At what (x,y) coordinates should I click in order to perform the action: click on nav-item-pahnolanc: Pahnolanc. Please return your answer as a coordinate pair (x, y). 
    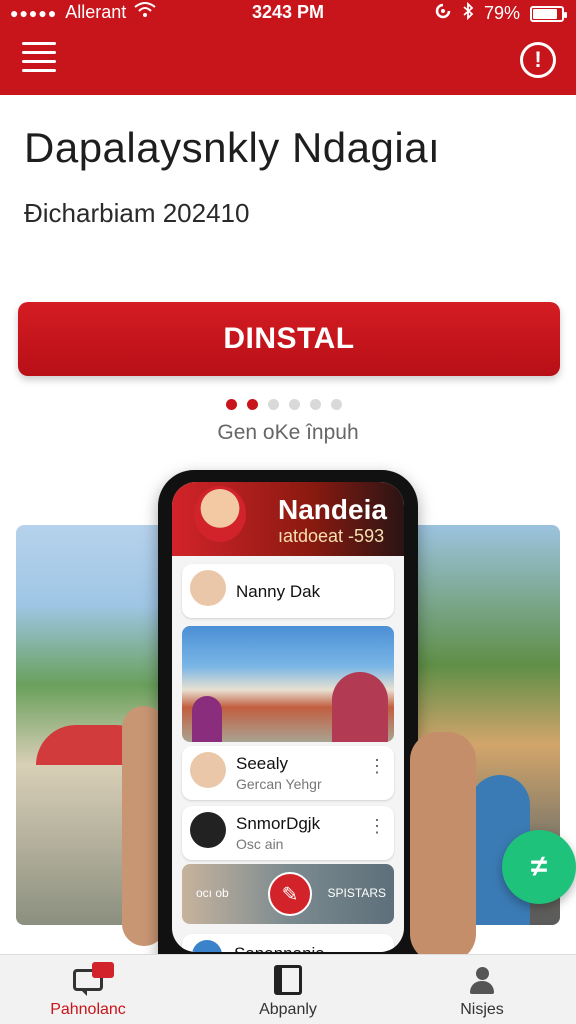
    Looking at the image, I should click on (88, 990).